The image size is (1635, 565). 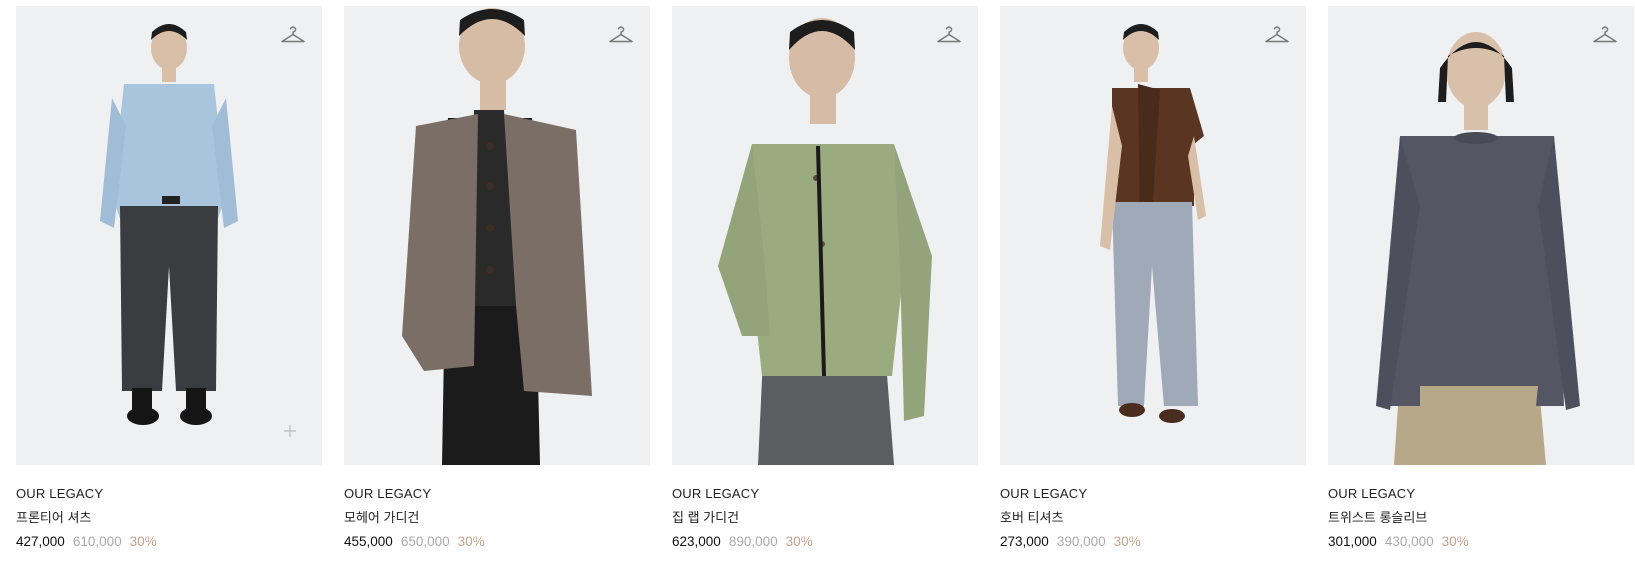 What do you see at coordinates (169, 542) in the screenshot?
I see `product-prices: 427,000 610,000 30%` at bounding box center [169, 542].